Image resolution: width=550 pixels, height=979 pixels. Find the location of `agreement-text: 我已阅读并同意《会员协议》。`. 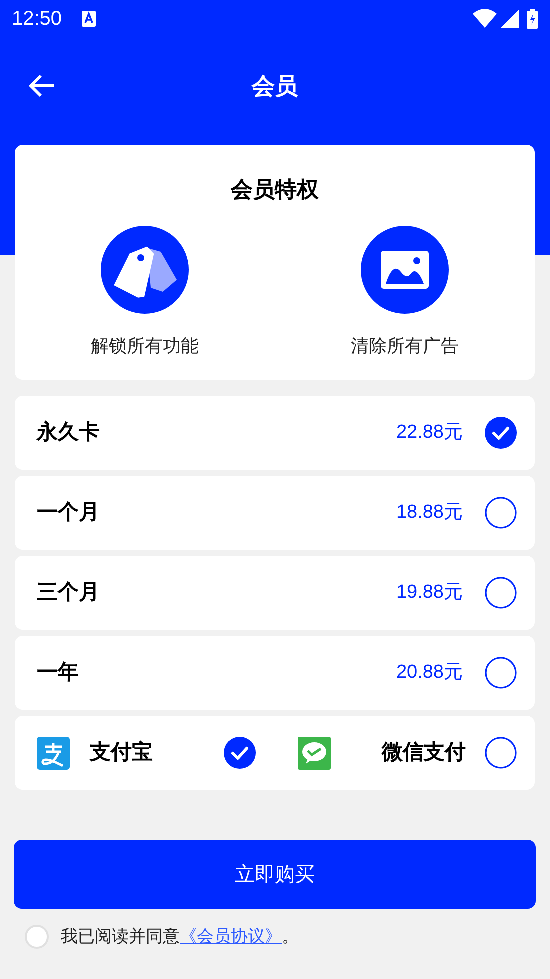

agreement-text: 我已阅读并同意《会员协议》。 is located at coordinates (180, 937).